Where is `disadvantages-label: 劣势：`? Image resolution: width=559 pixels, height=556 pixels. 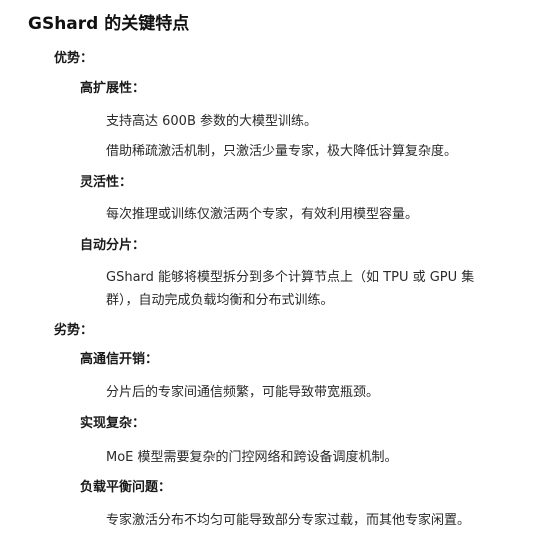 disadvantages-label: 劣势： is located at coordinates (74, 330).